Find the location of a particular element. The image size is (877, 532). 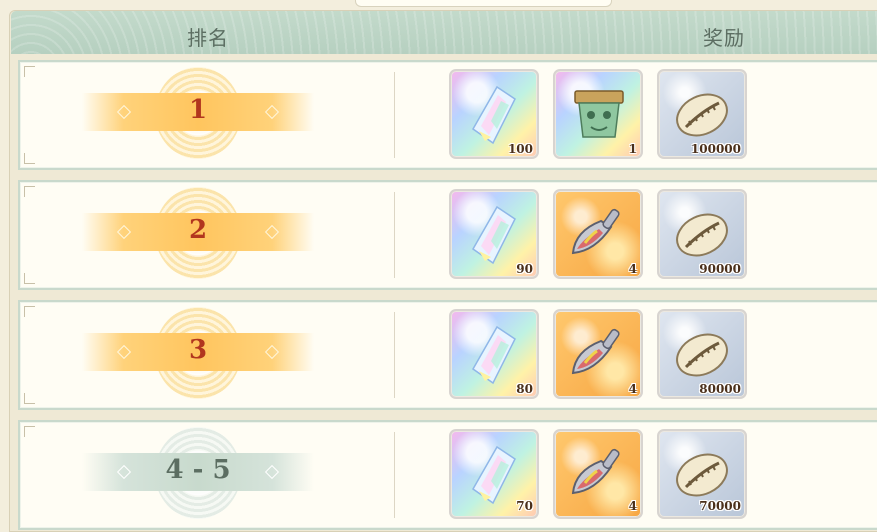

item-quantity: 80000 is located at coordinates (720, 389).